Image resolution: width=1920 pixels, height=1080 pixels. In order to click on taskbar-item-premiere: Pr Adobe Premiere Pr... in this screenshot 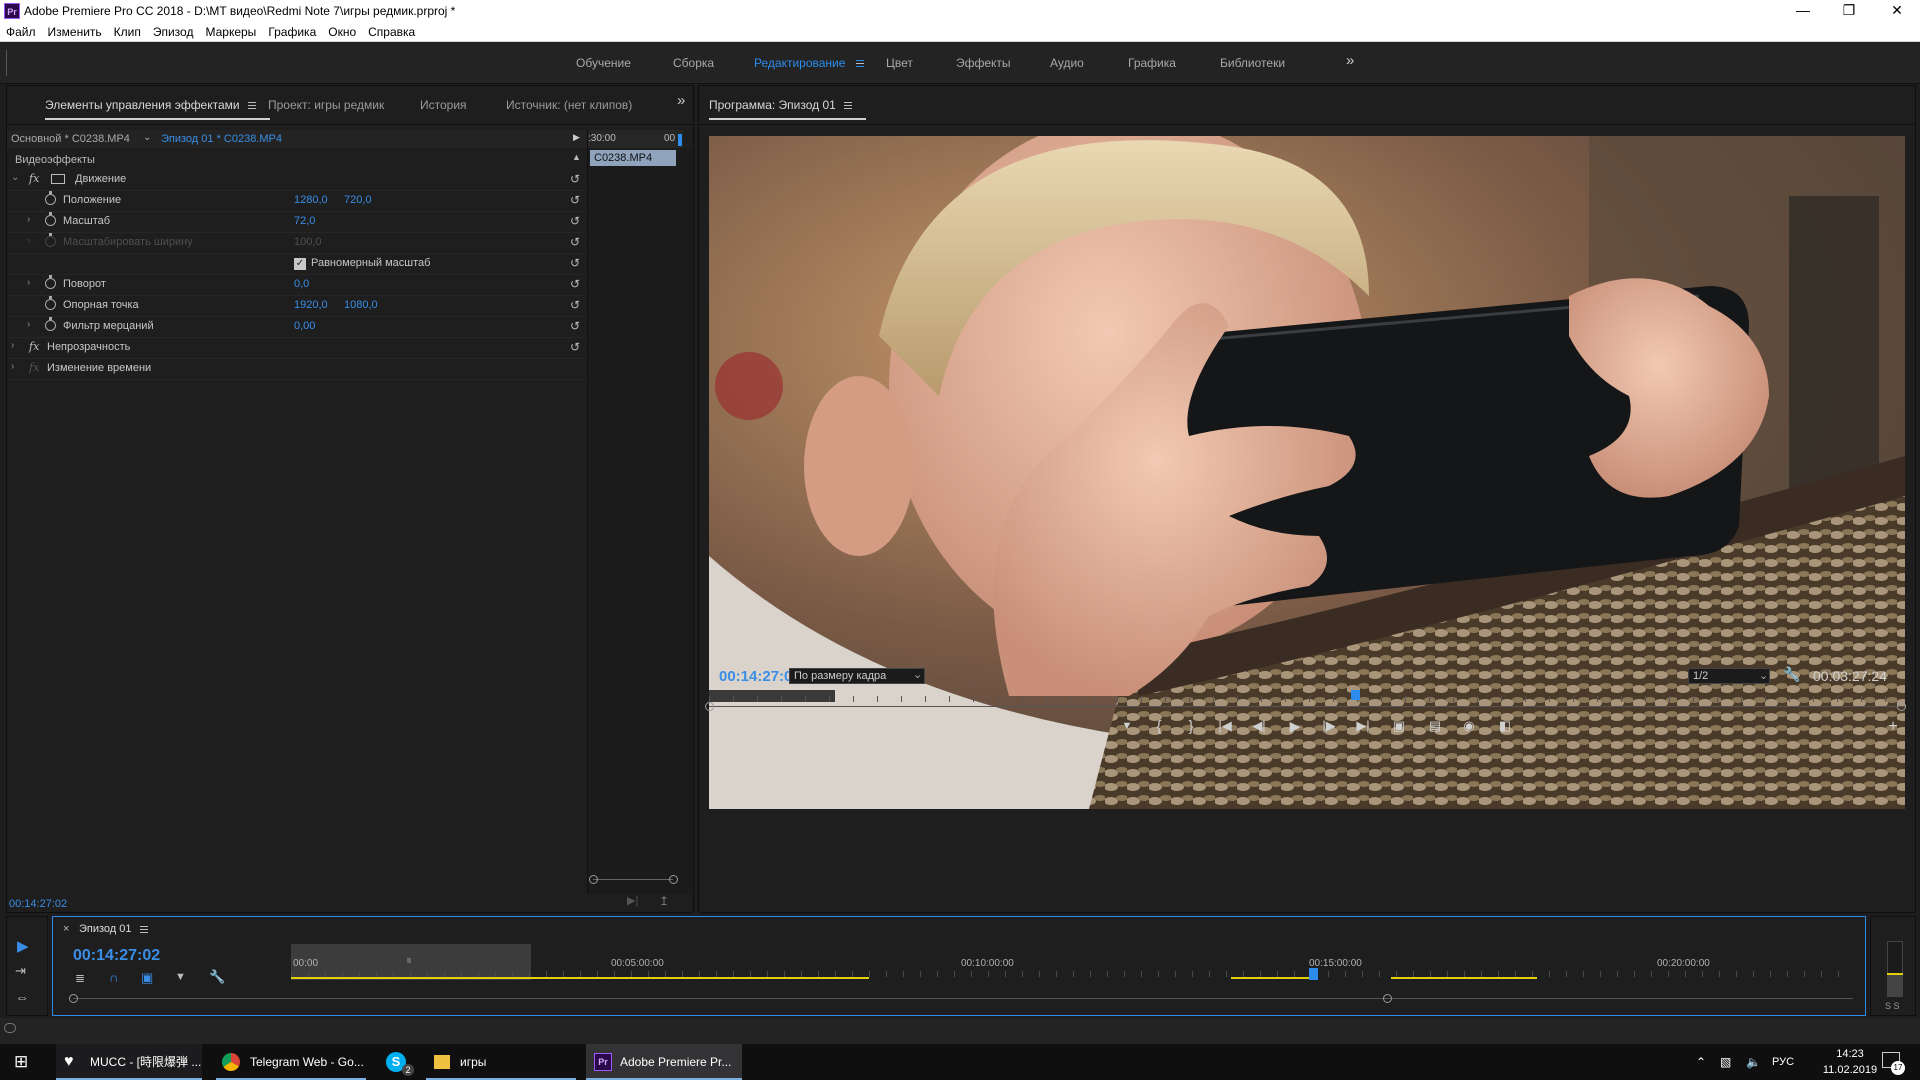, I will do `click(664, 1062)`.